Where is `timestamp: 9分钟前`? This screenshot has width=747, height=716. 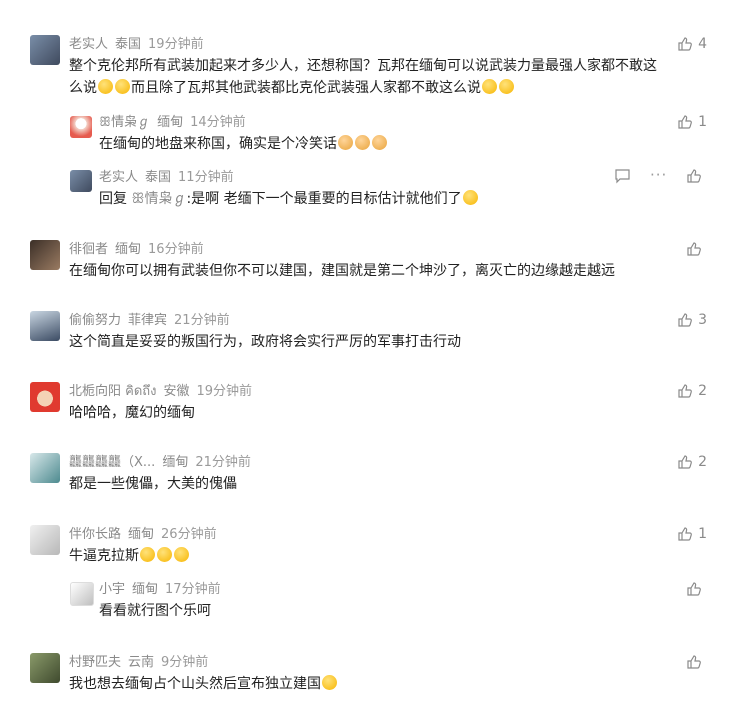
timestamp: 9分钟前 is located at coordinates (185, 662).